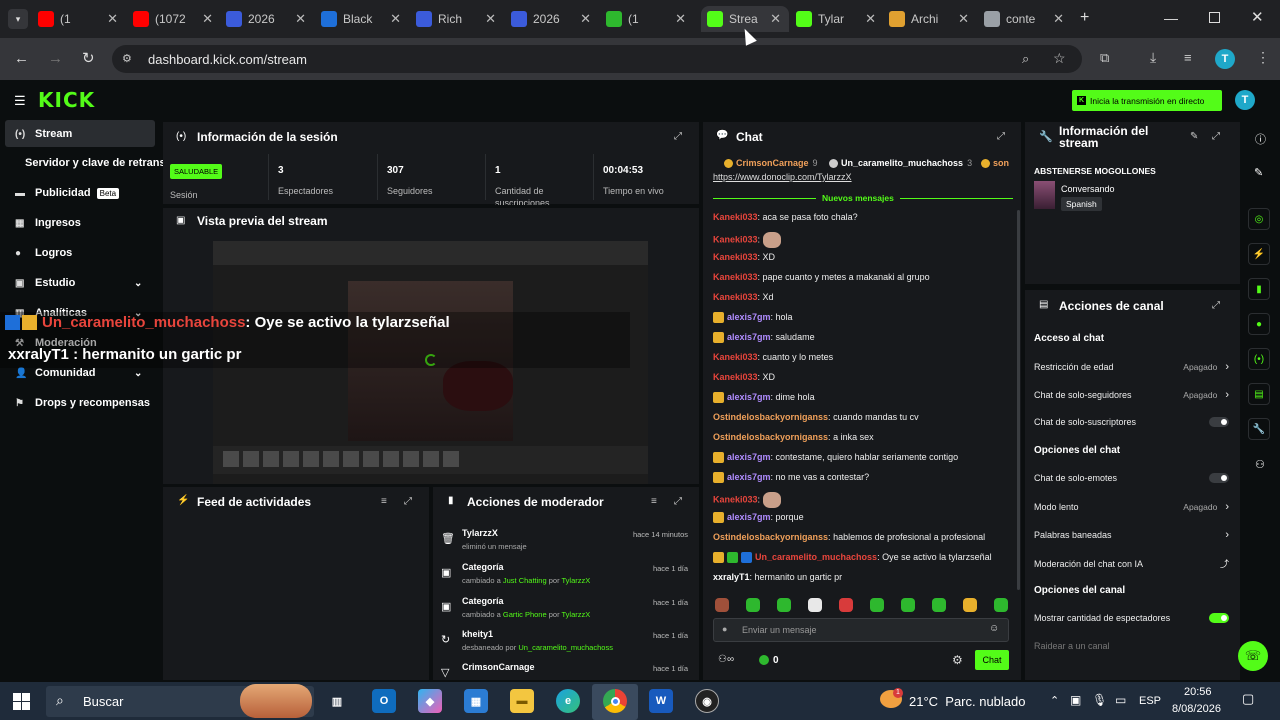 This screenshot has height=720, width=1280. What do you see at coordinates (66, 100) in the screenshot?
I see `kick-logo: KICK` at bounding box center [66, 100].